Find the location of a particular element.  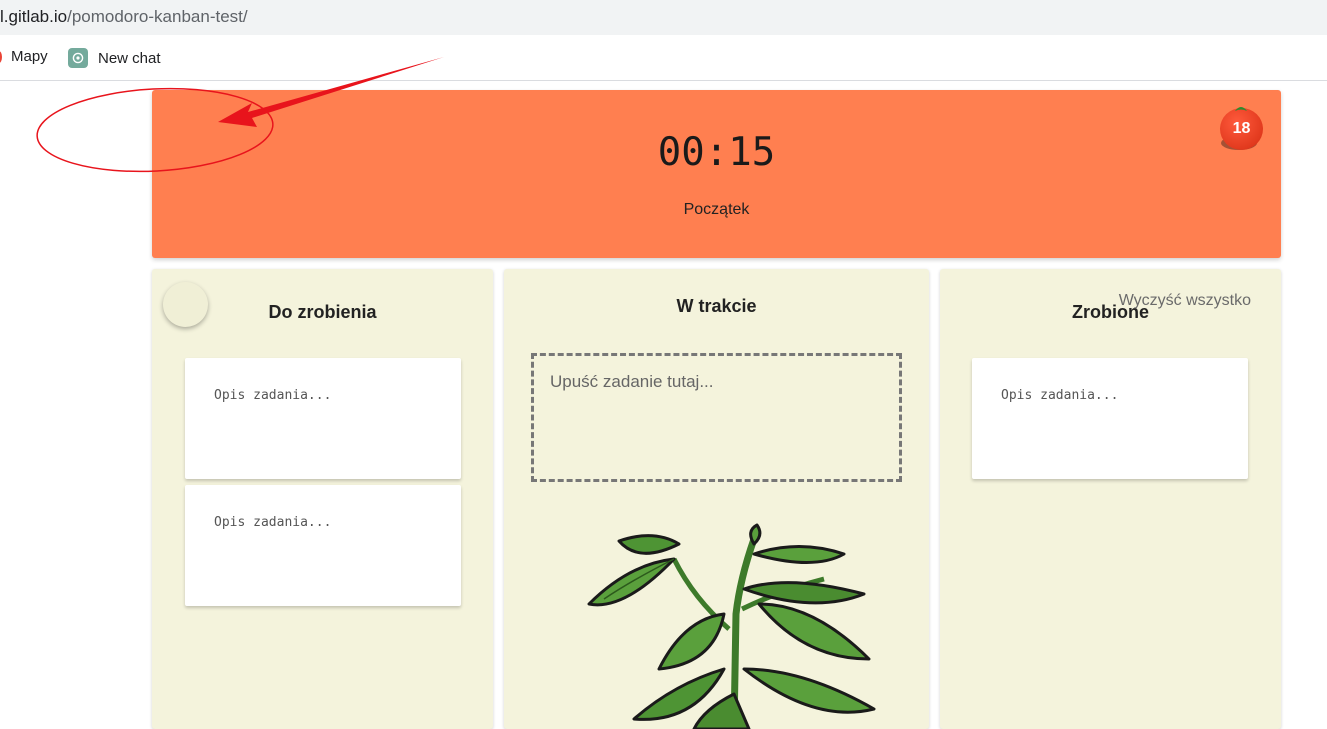

bookmark-mapy: Mapy is located at coordinates (24, 56).